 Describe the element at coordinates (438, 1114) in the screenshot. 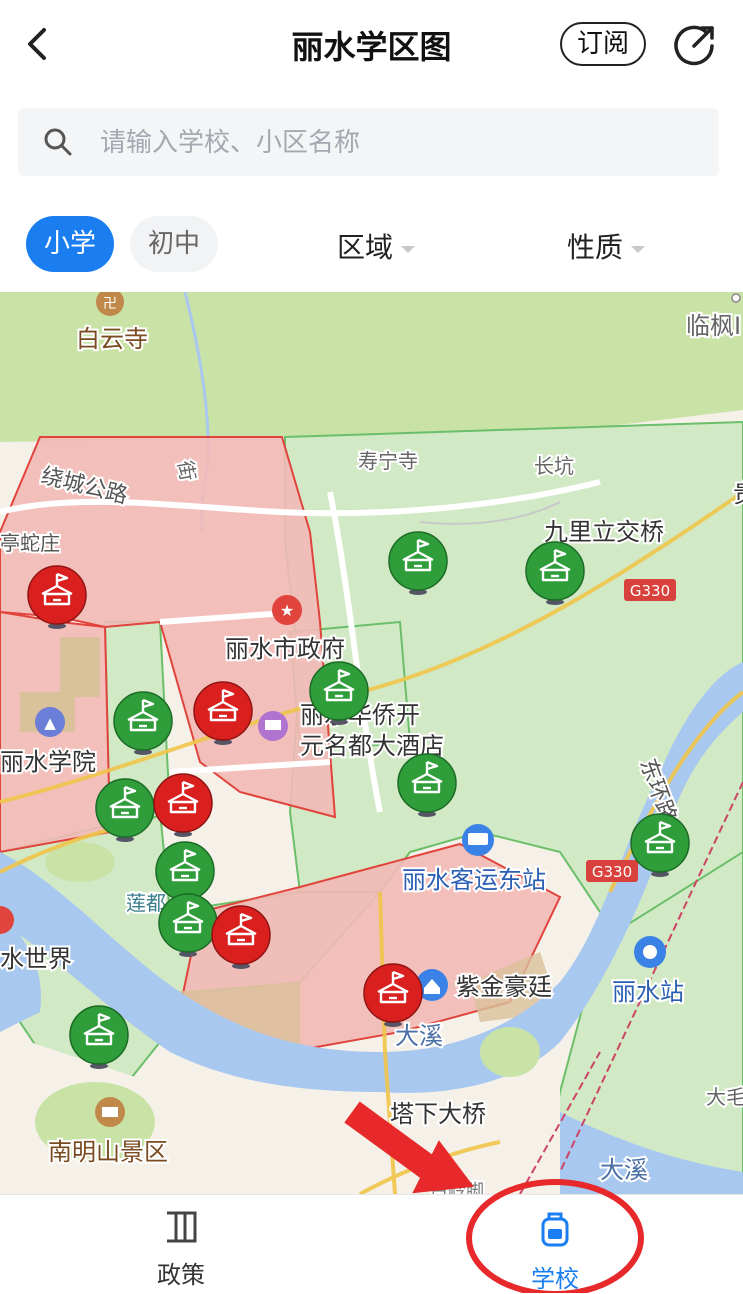

I see `map-label: 塔下大桥` at that location.